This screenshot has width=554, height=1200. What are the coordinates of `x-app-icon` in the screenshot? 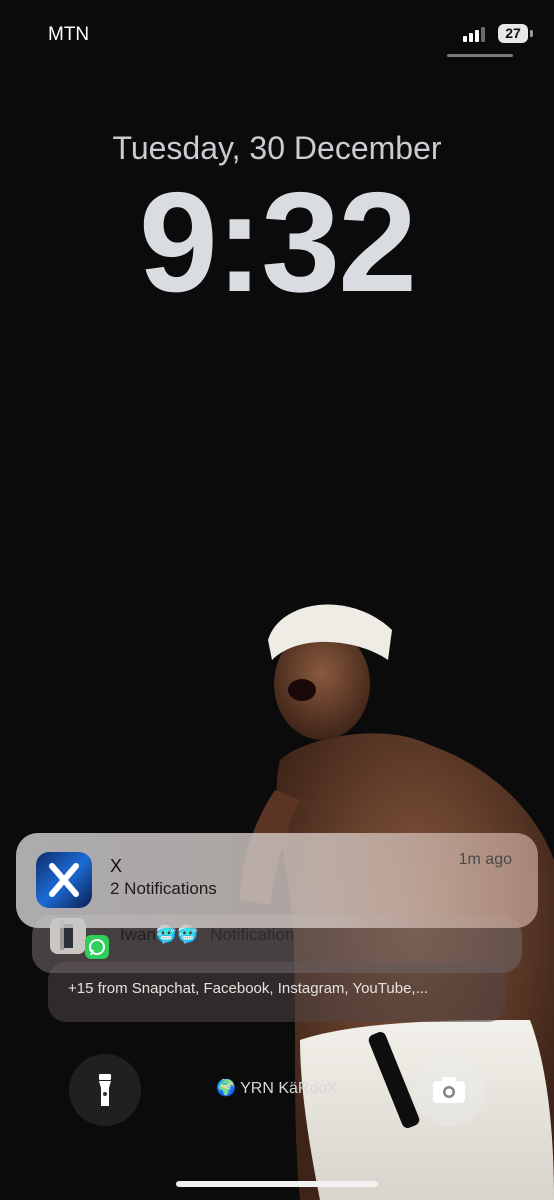 It's located at (64, 880).